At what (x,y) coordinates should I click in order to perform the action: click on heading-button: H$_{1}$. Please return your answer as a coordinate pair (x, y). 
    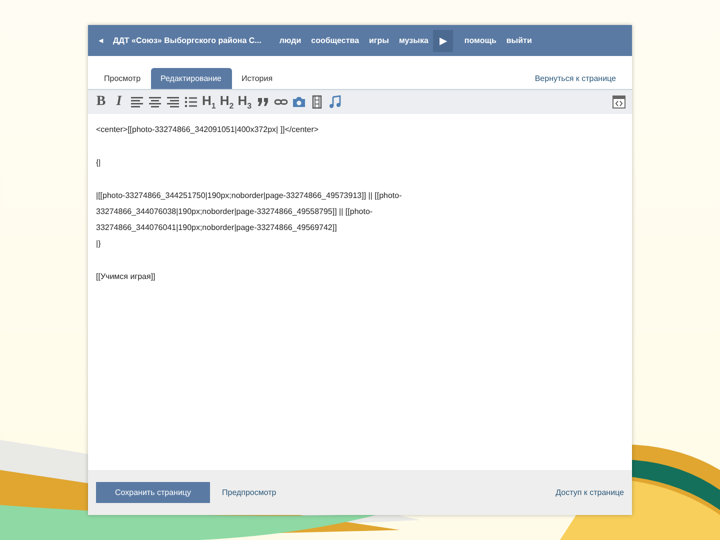
    Looking at the image, I should click on (209, 102).